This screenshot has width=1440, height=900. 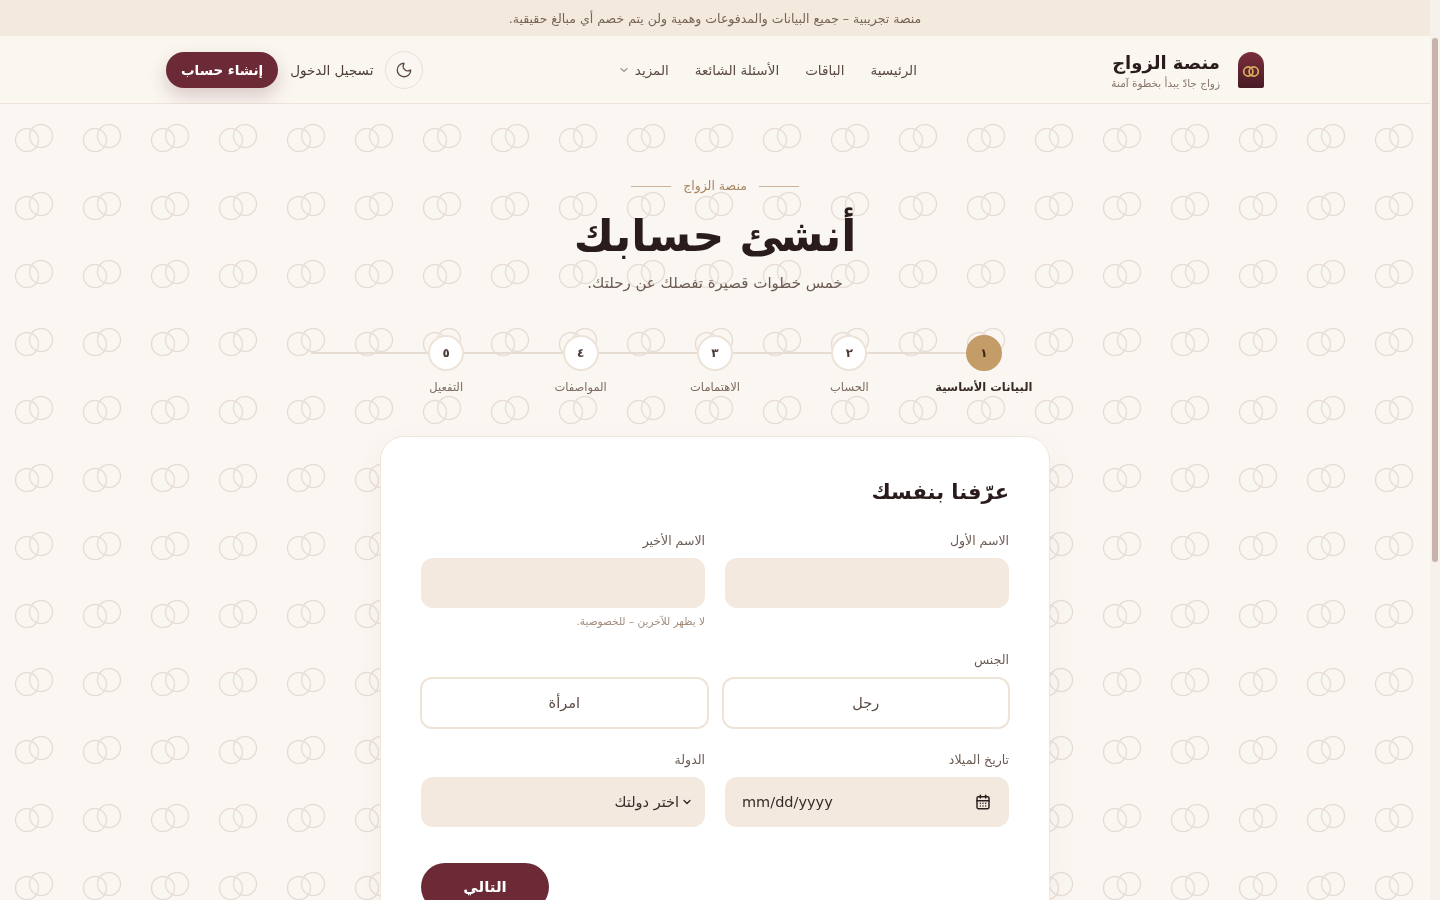 What do you see at coordinates (580, 353) in the screenshot?
I see `step-number: ٤` at bounding box center [580, 353].